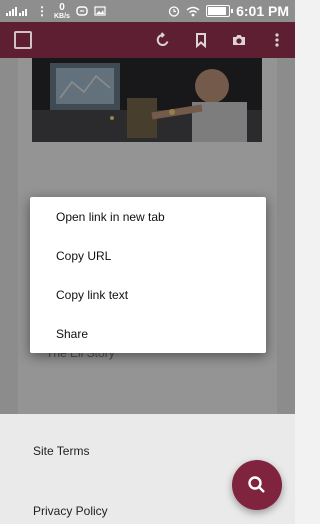 The image size is (320, 524). What do you see at coordinates (174, 11) in the screenshot?
I see `alarm-icon` at bounding box center [174, 11].